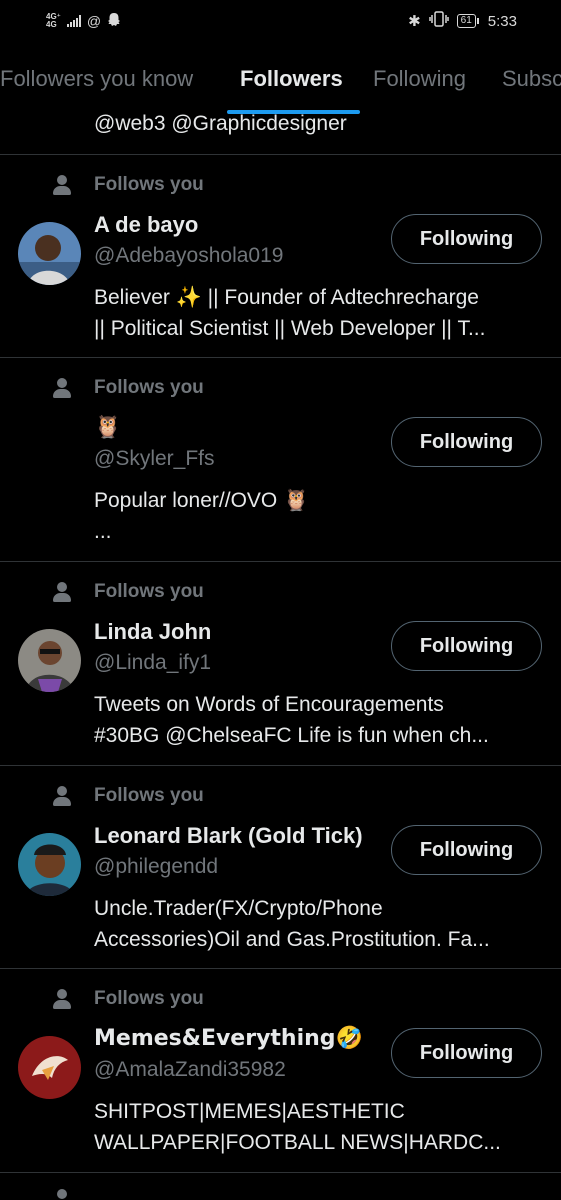  I want to click on status-right: ✱ 61 5:33, so click(462, 21).